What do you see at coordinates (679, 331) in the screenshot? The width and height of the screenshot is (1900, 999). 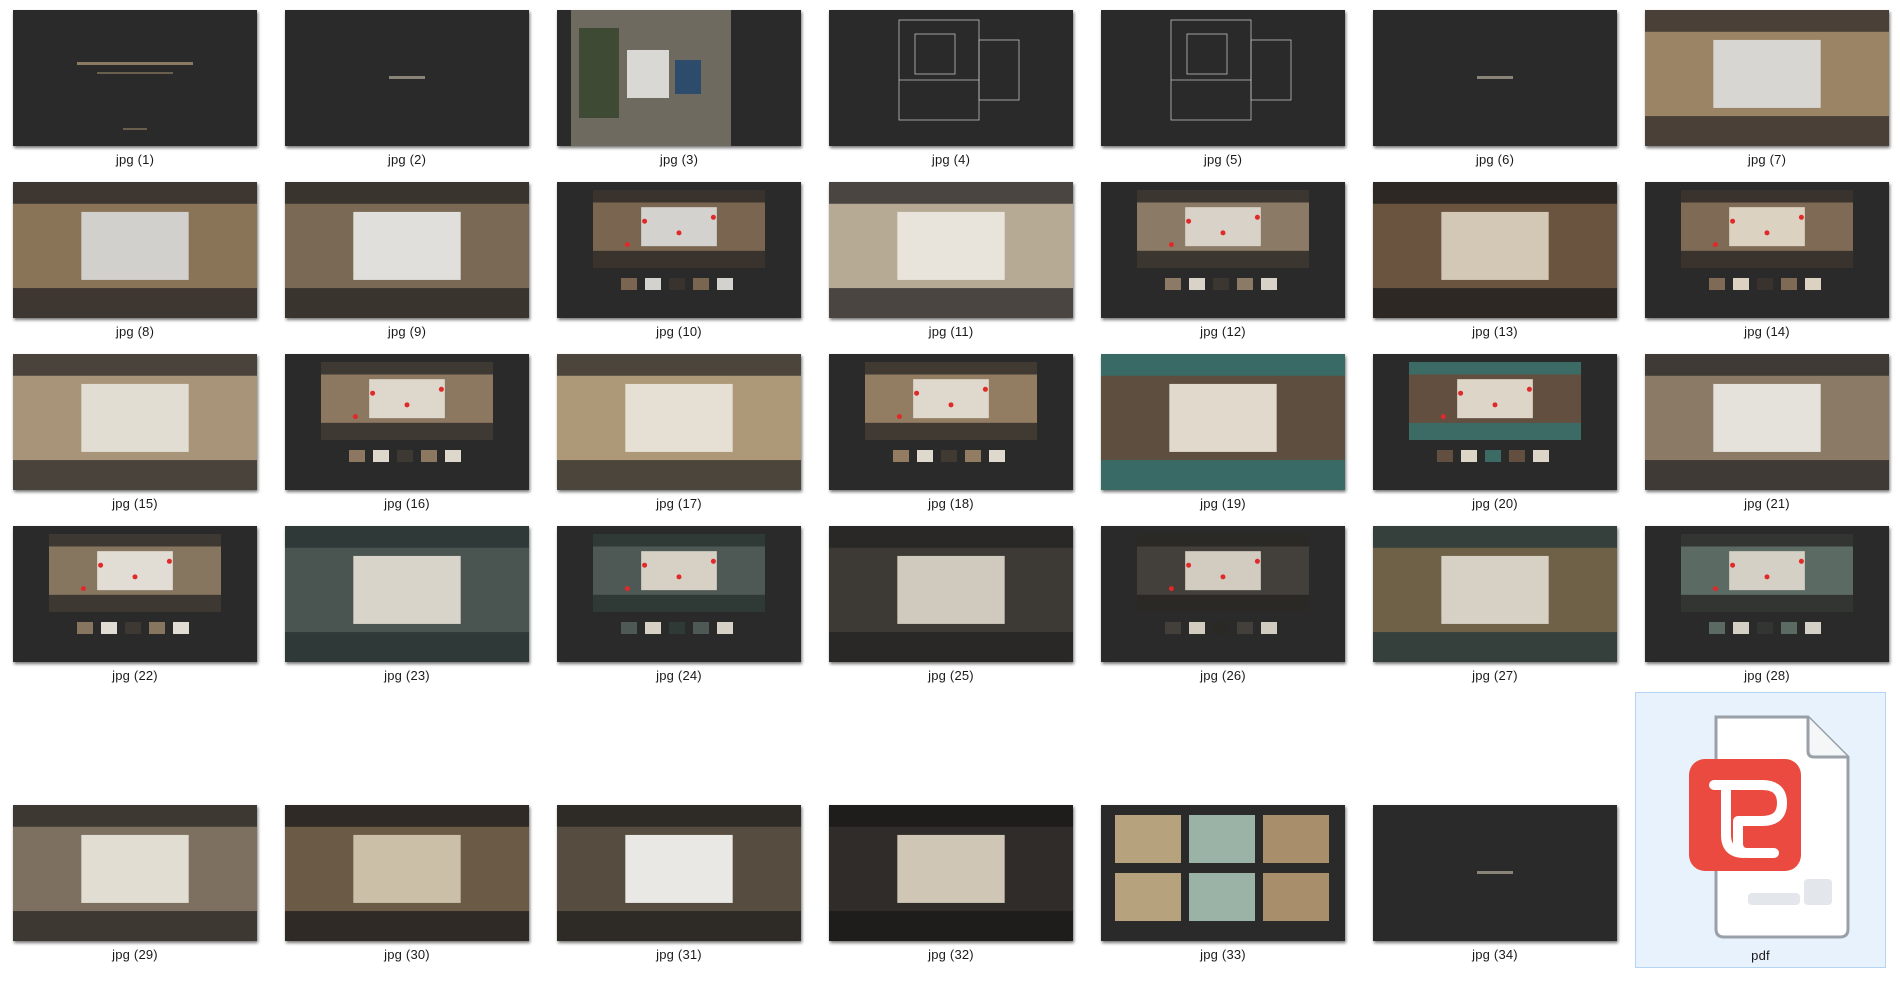 I see `file-label: jpg (10)` at bounding box center [679, 331].